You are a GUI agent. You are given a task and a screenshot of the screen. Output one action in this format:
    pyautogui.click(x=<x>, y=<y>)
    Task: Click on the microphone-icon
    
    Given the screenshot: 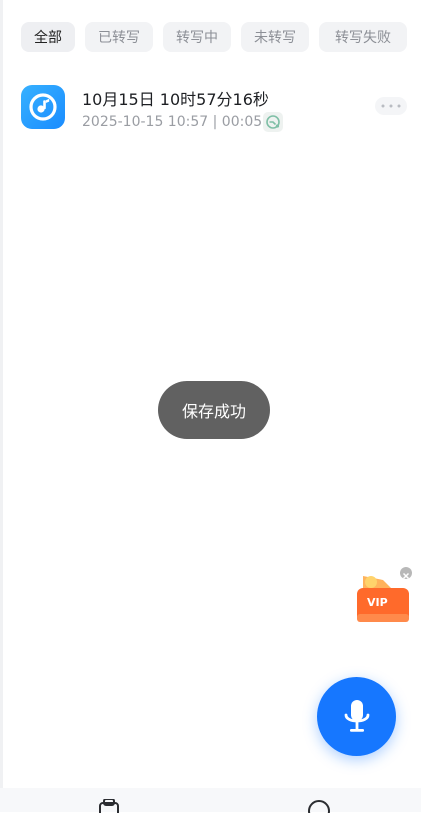 What is the action you would take?
    pyautogui.click(x=356, y=715)
    